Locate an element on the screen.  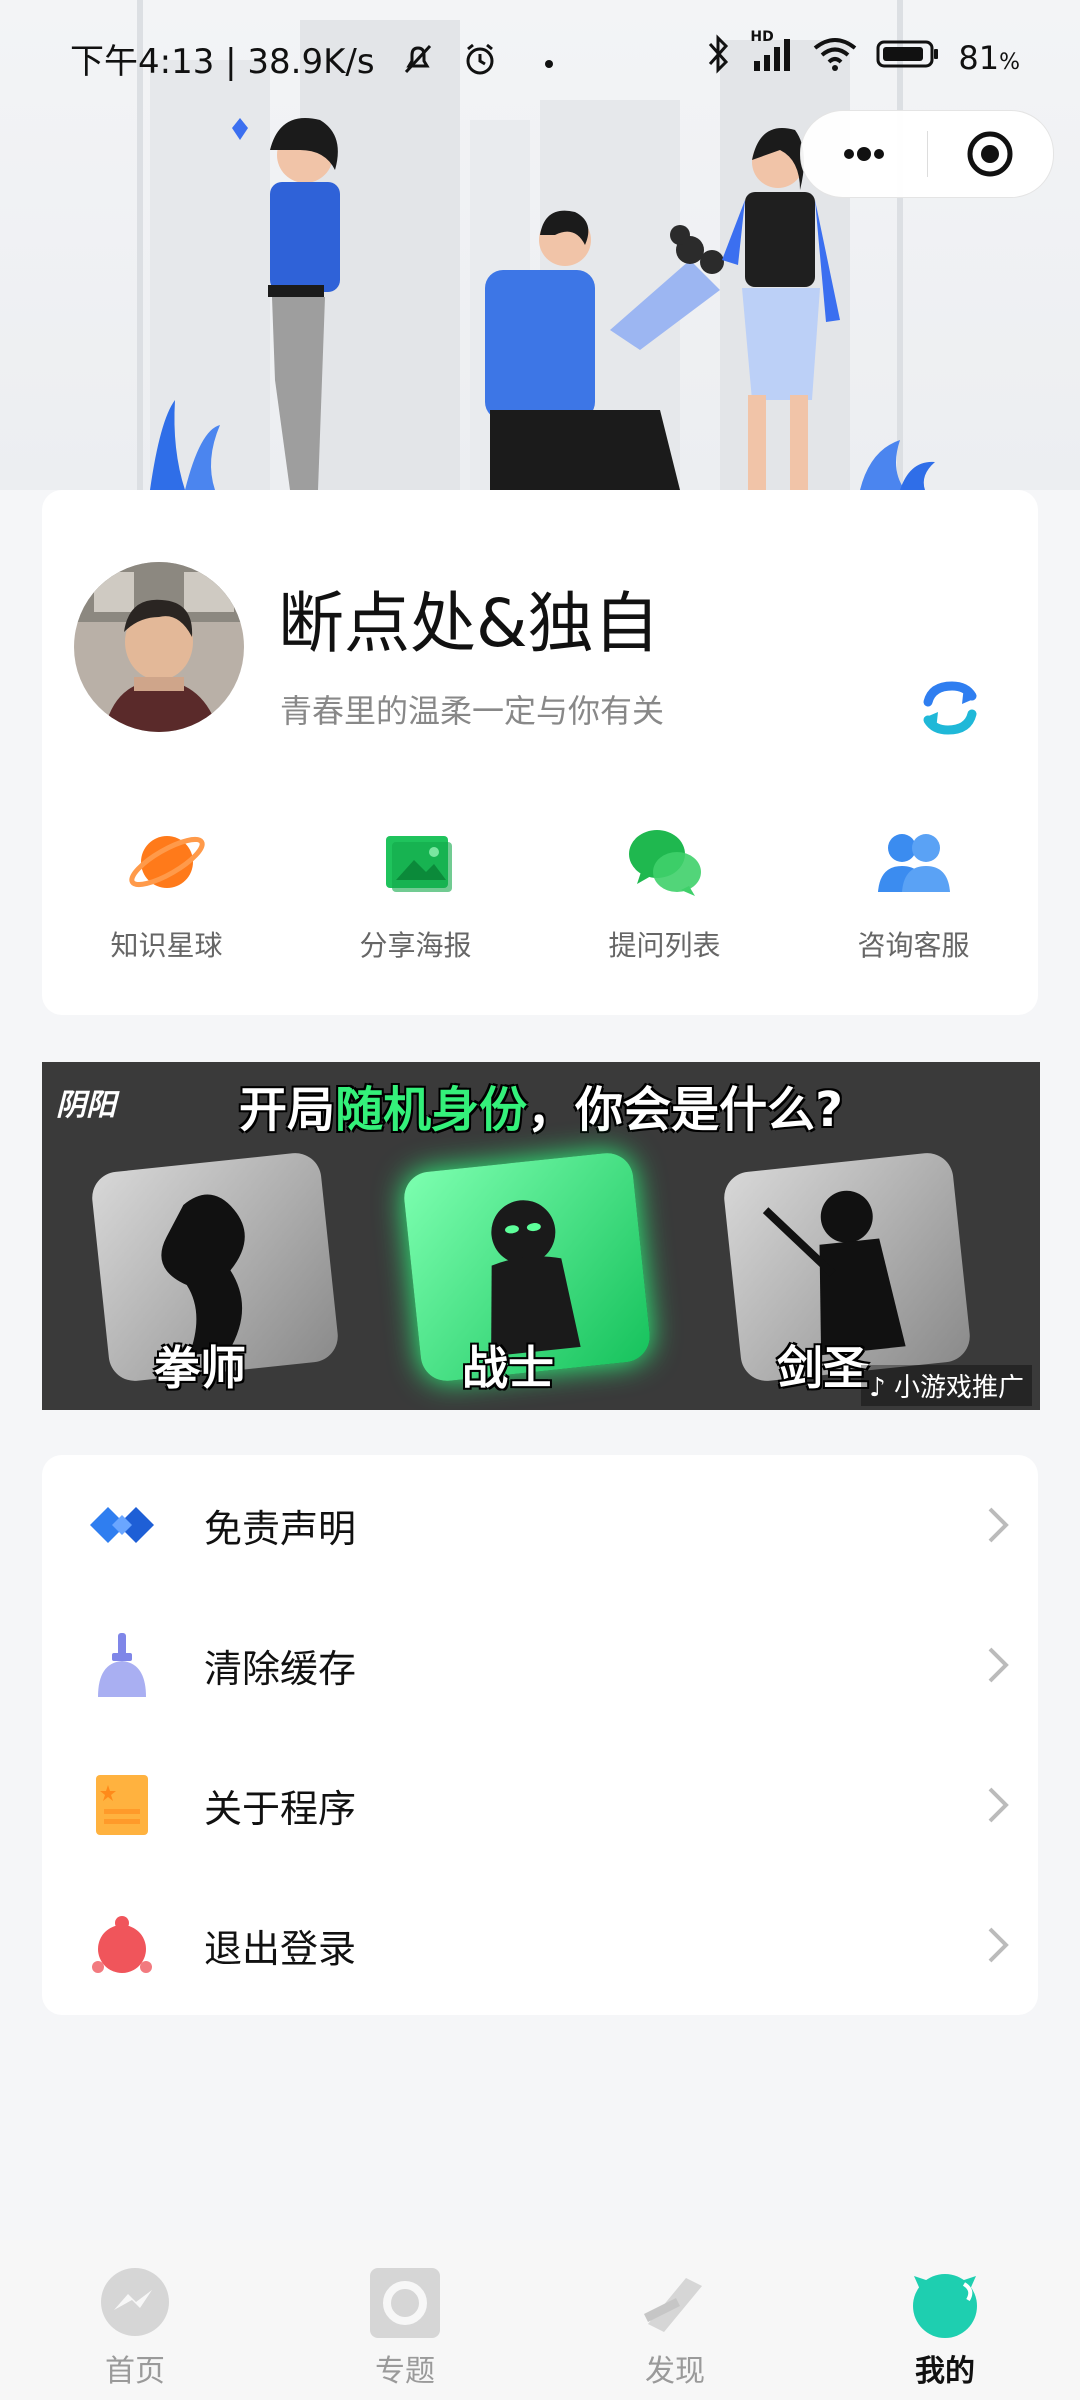
close-miniprogram-button is located at coordinates (991, 154).